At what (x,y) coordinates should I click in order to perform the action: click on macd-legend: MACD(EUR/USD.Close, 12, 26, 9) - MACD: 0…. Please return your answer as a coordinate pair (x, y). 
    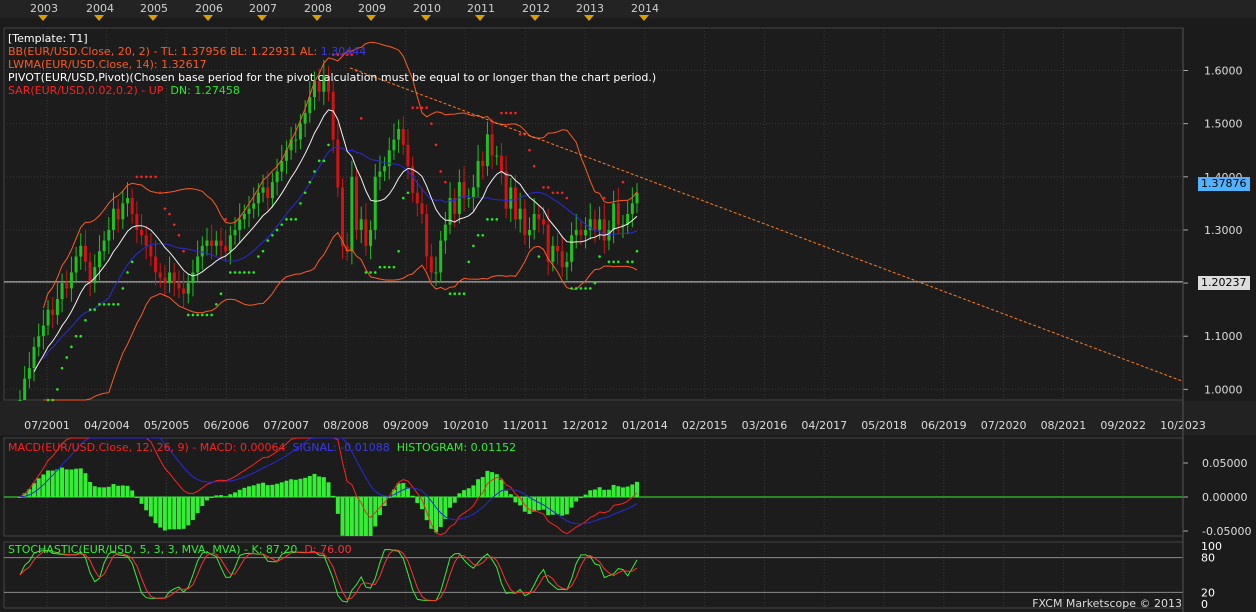
    Looking at the image, I should click on (262, 447).